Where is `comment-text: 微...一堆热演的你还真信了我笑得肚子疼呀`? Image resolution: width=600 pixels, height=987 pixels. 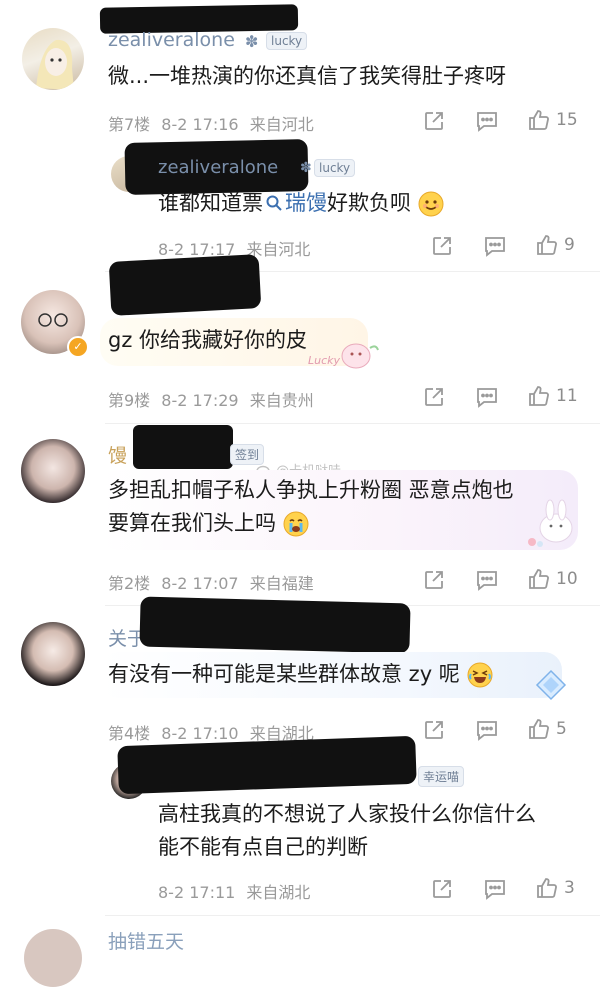 comment-text: 微...一堆热演的你还真信了我笑得肚子疼呀 is located at coordinates (307, 76).